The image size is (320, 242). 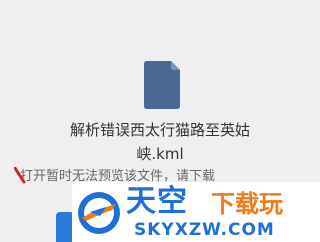 What do you see at coordinates (247, 204) in the screenshot?
I see `brand-tagline: 下载玩` at bounding box center [247, 204].